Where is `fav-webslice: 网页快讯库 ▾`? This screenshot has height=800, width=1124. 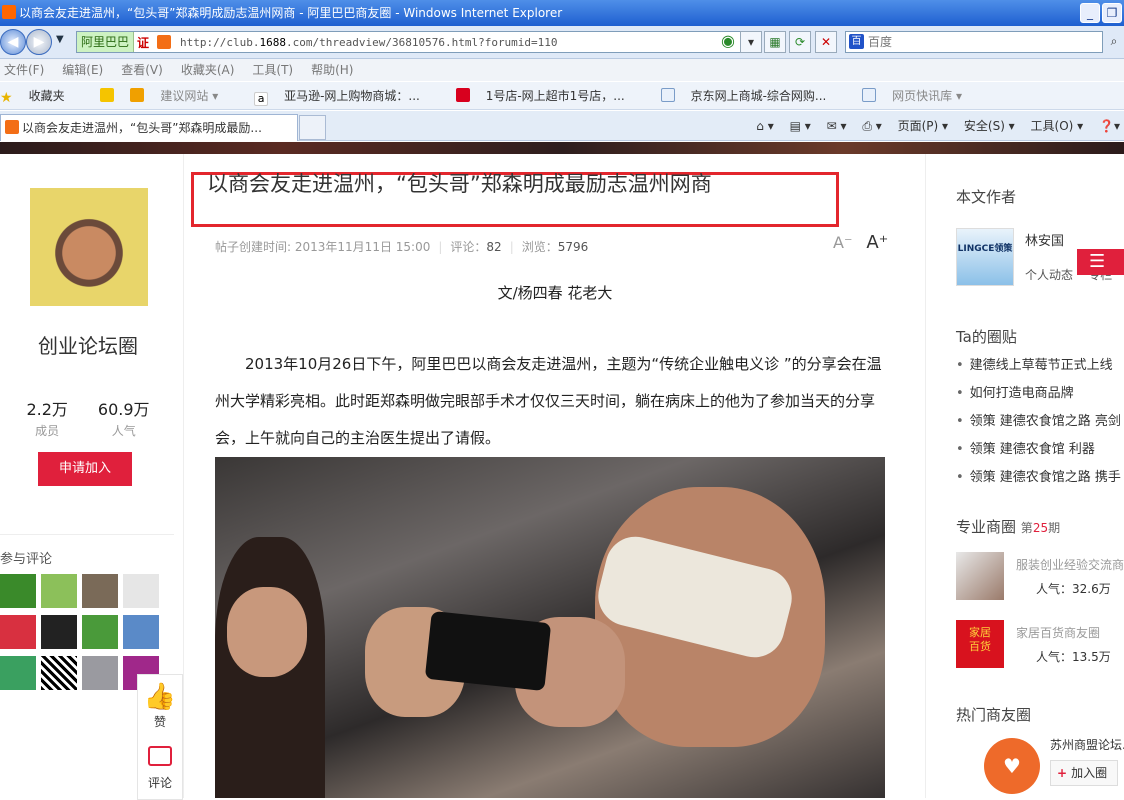 fav-webslice: 网页快讯库 ▾ is located at coordinates (920, 95).